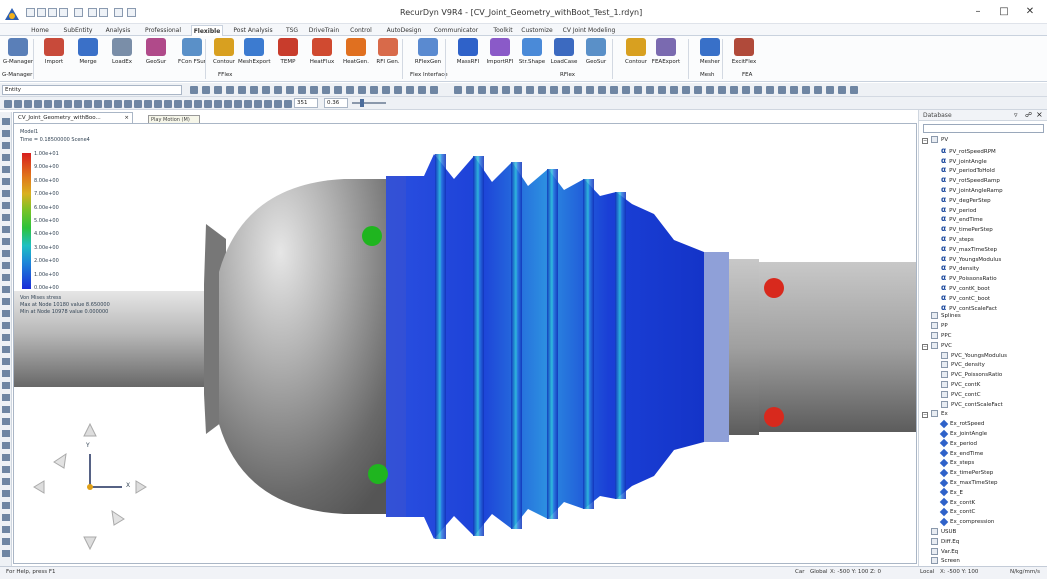 The image size is (1047, 579). Describe the element at coordinates (589, 30) in the screenshot. I see `tab-cv-joint-modeling: CV Joint Modeling` at that location.